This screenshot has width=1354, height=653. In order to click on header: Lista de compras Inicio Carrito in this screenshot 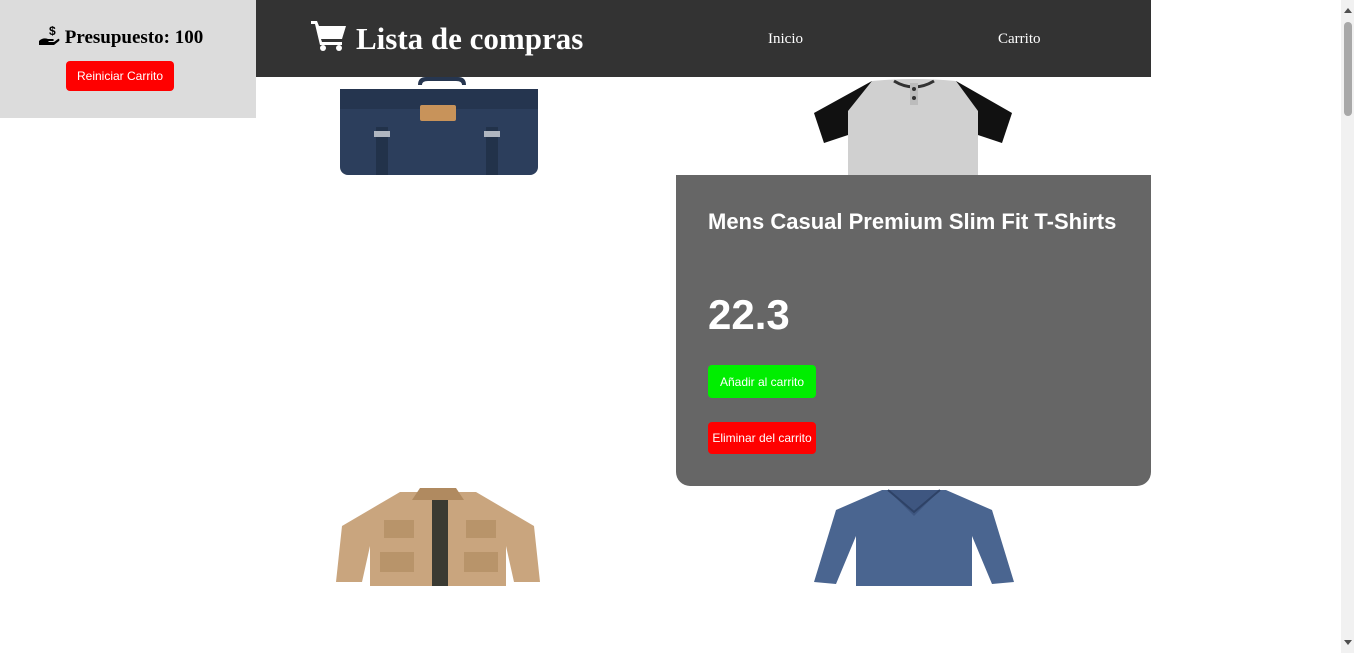, I will do `click(703, 38)`.